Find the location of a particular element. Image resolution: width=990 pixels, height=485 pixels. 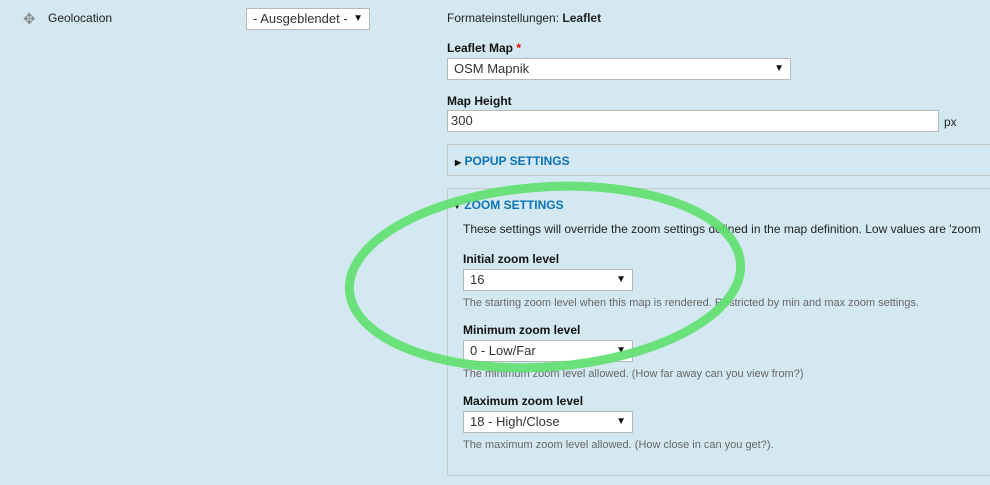

popup-legend: POPUP SETTINGS is located at coordinates (517, 161).